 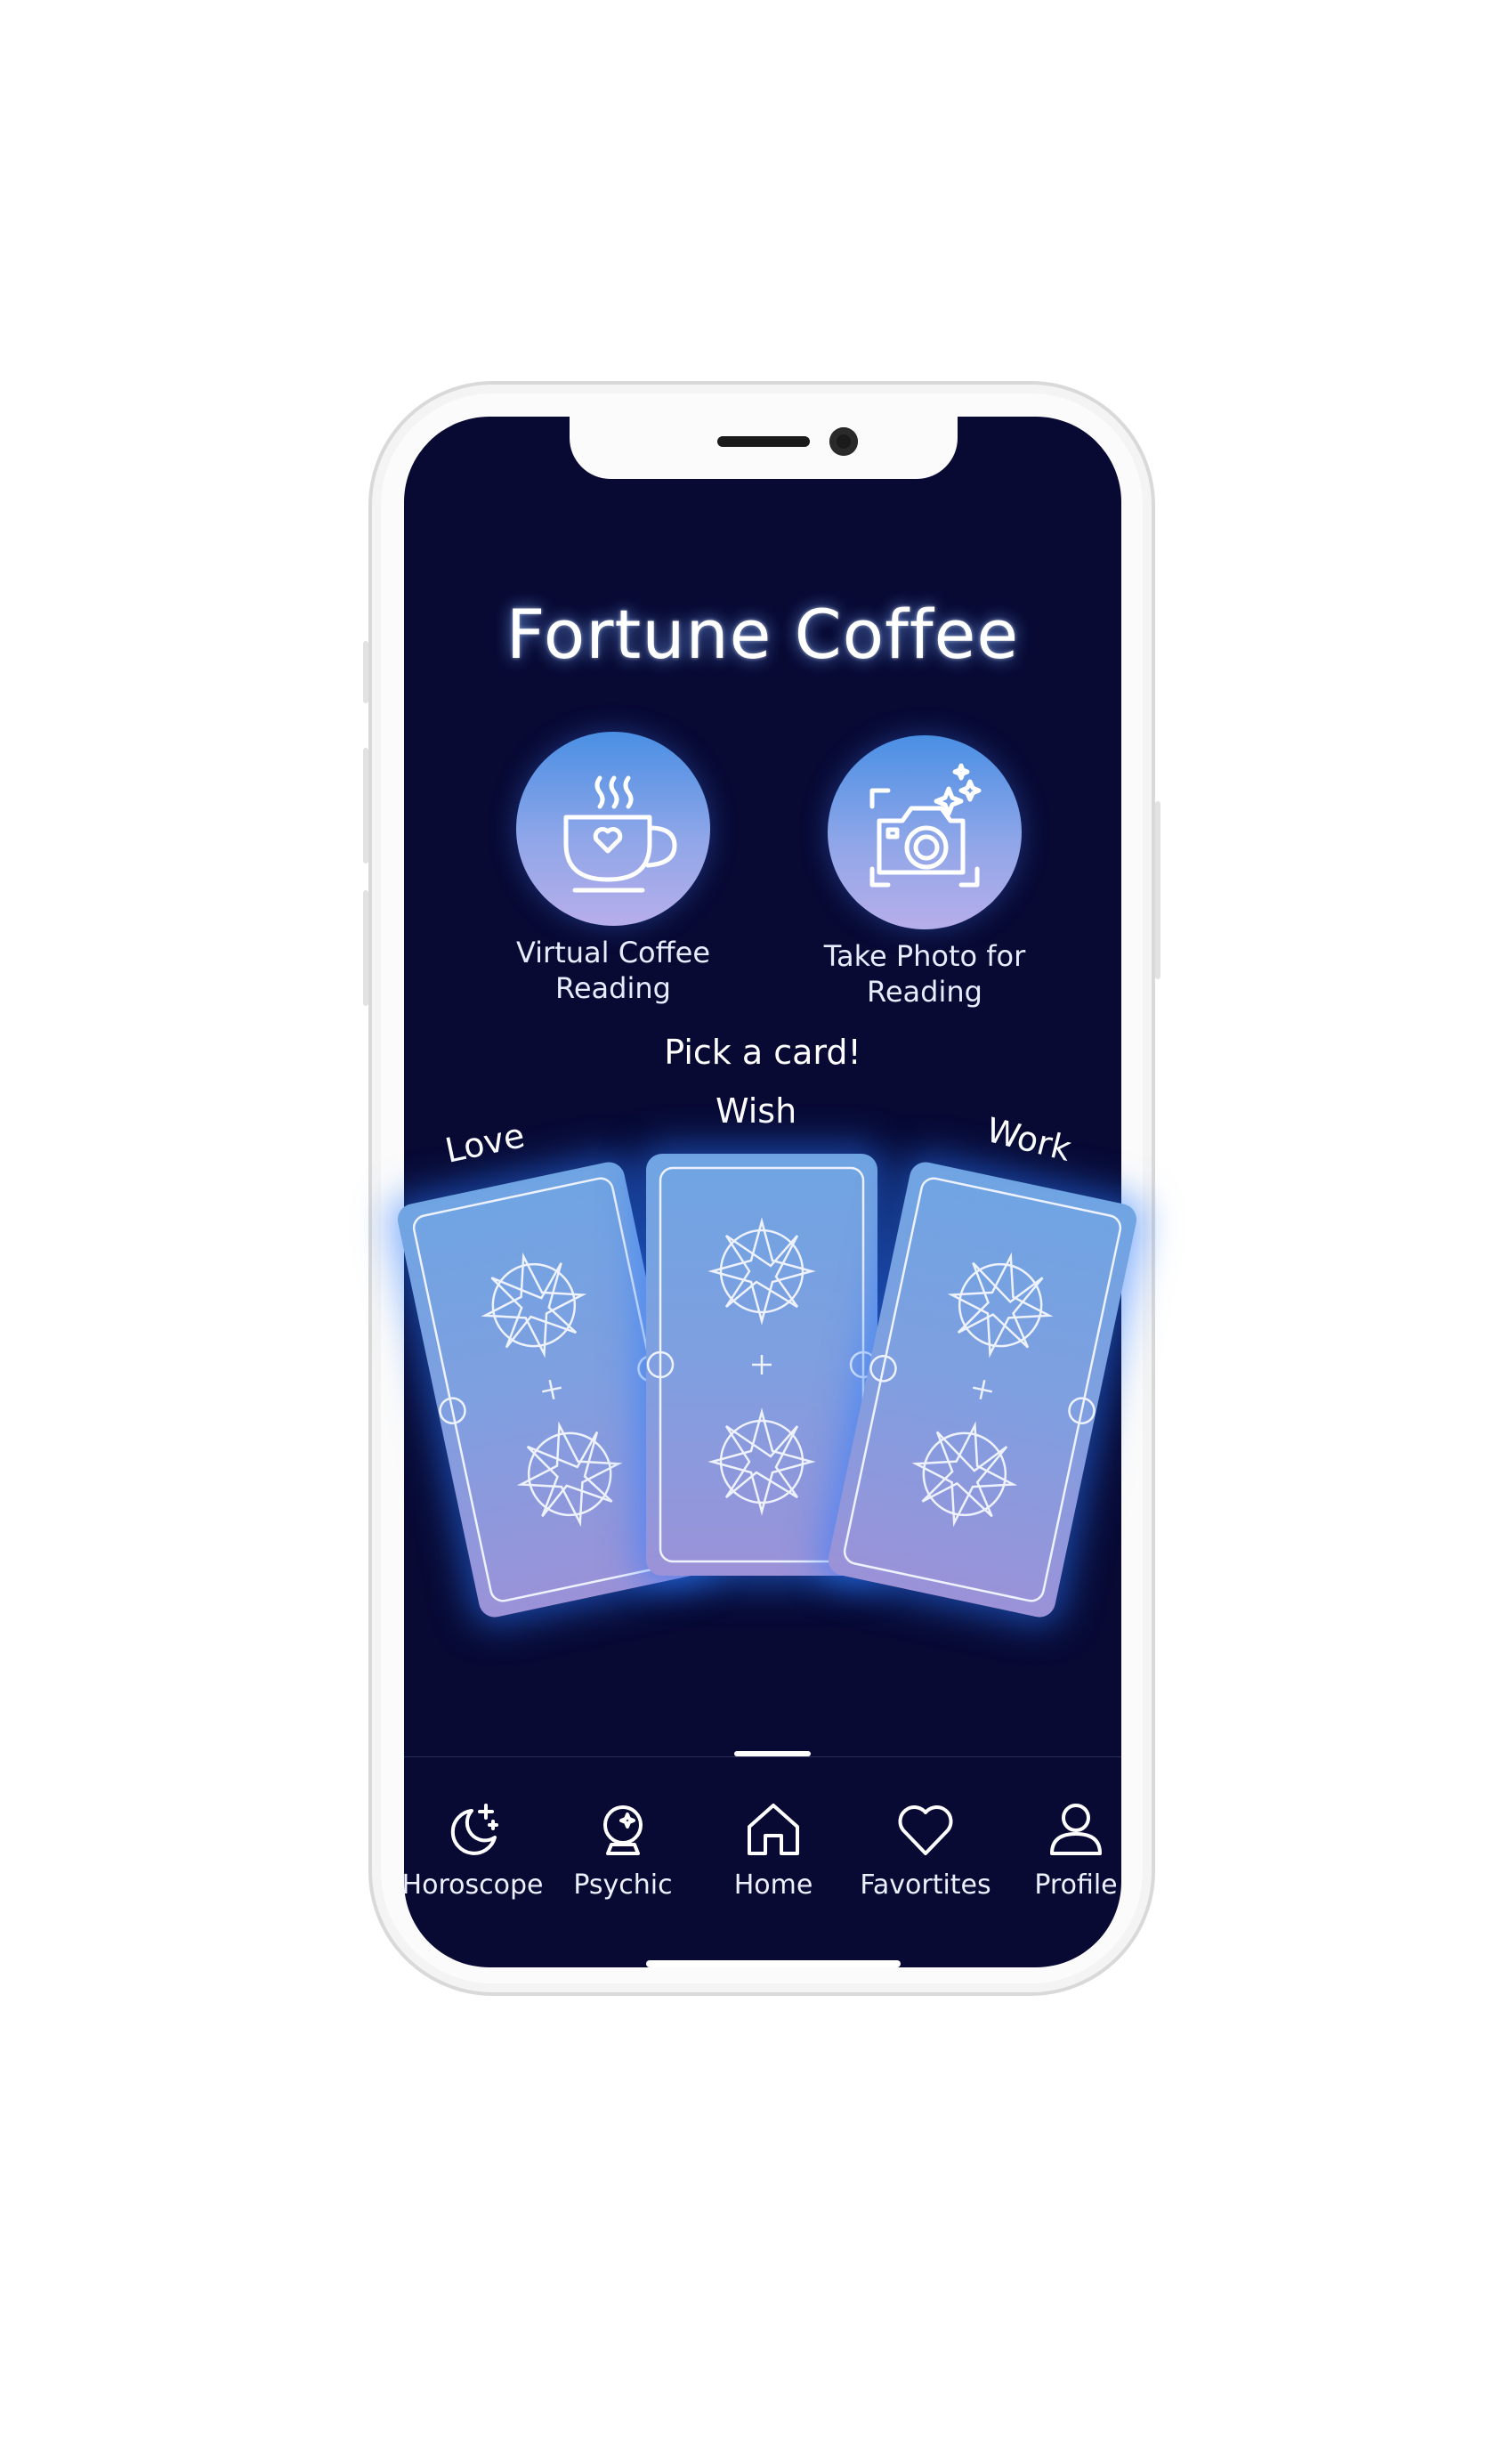 What do you see at coordinates (365, 806) in the screenshot?
I see `side-button-volume-up` at bounding box center [365, 806].